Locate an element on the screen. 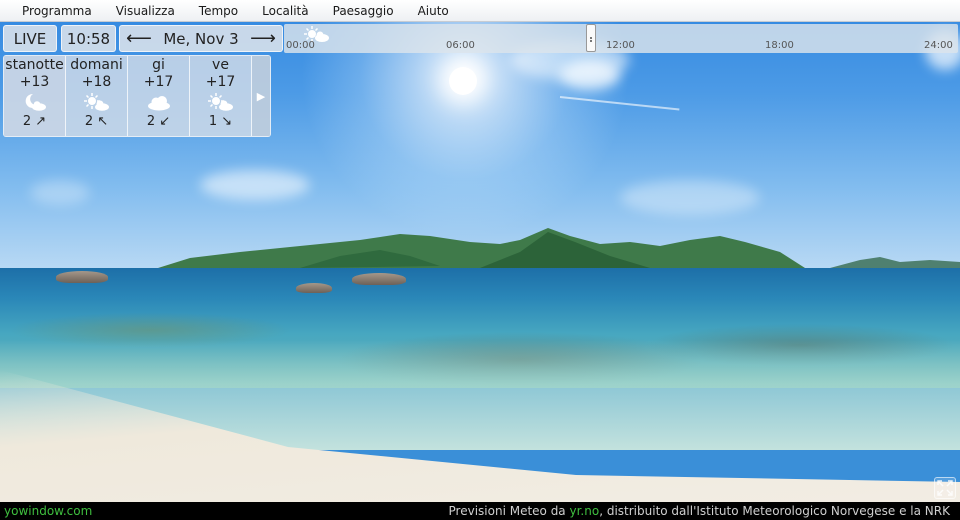 The image size is (960, 520). forecast-day-stanotte: stanotte +13 2 ↗ is located at coordinates (35, 96).